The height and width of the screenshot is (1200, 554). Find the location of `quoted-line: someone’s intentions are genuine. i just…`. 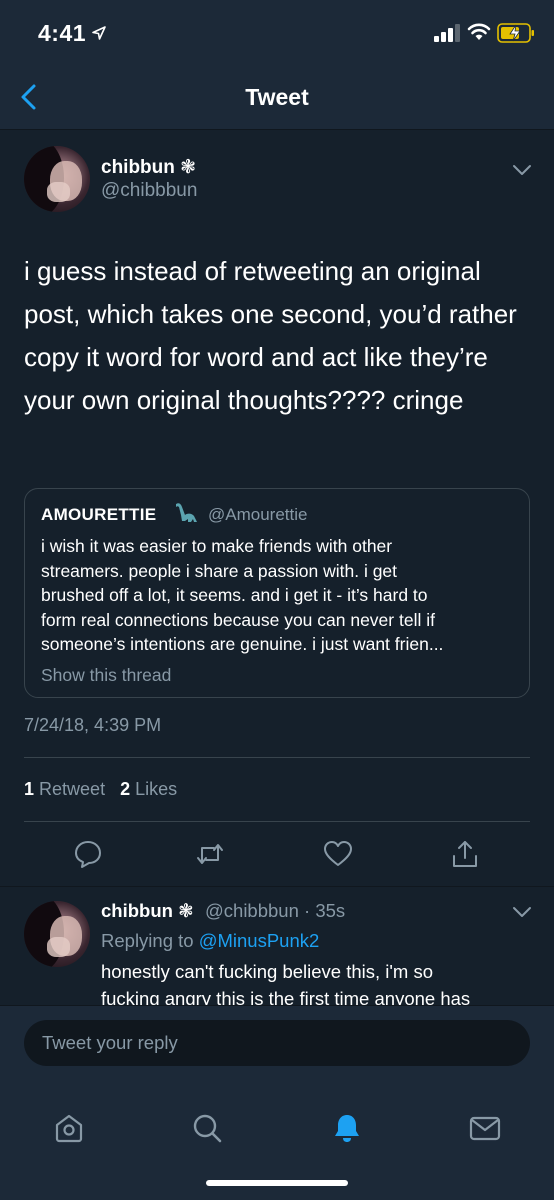

quoted-line: someone’s intentions are genuine. i just… is located at coordinates (242, 644).